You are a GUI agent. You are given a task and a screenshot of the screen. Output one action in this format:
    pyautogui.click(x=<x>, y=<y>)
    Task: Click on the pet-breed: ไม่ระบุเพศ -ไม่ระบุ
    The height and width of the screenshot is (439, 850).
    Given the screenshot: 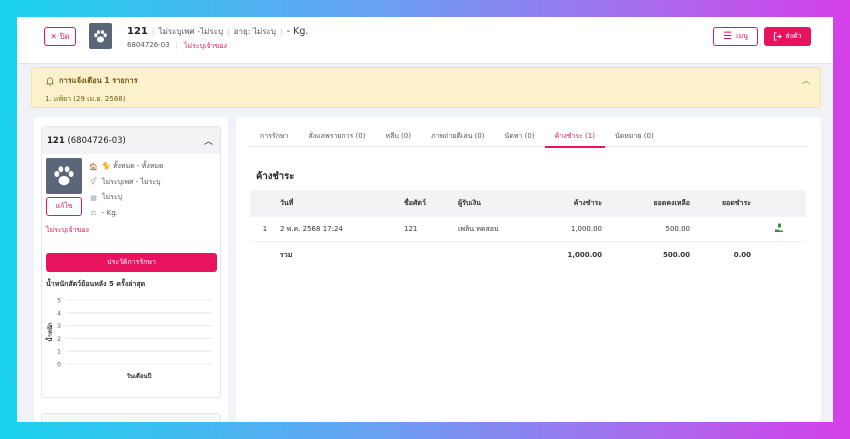 What is the action you would take?
    pyautogui.click(x=191, y=31)
    